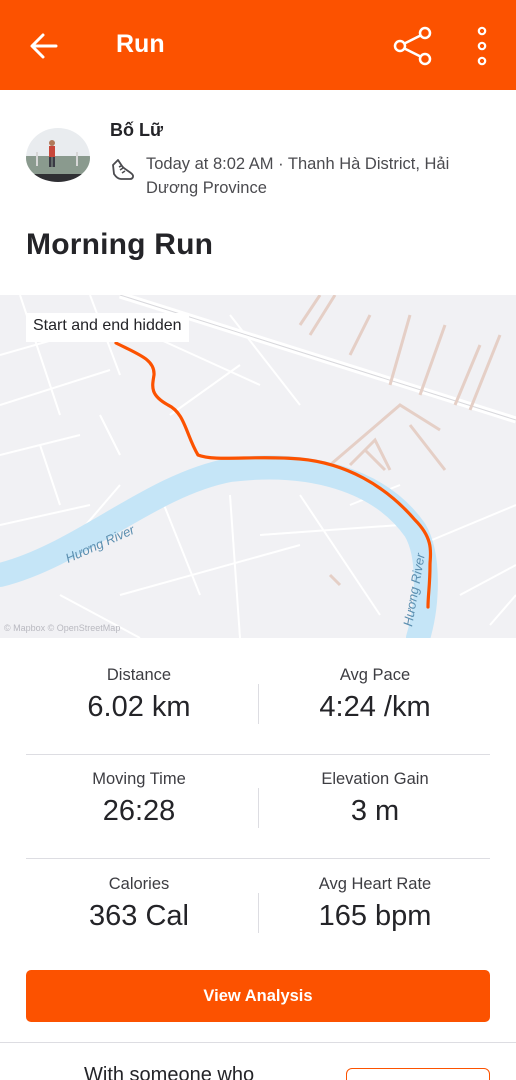  What do you see at coordinates (120, 244) in the screenshot?
I see `activity-title: Morning Run` at bounding box center [120, 244].